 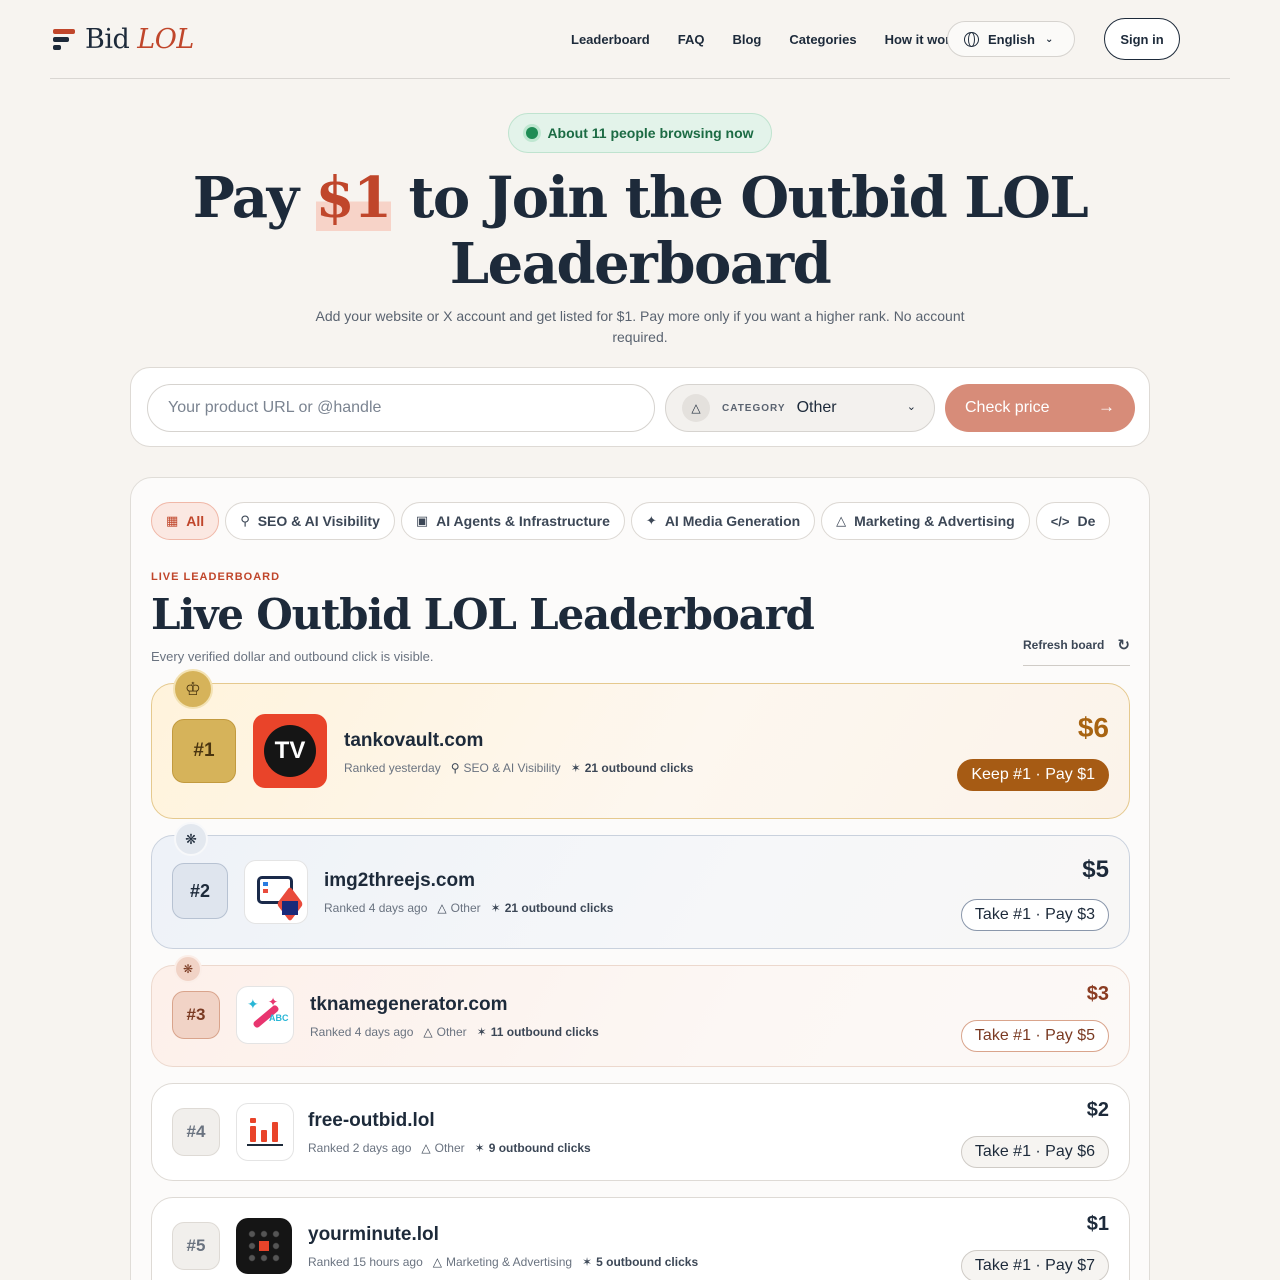 I want to click on brand-name: Bid LOL, so click(x=139, y=39).